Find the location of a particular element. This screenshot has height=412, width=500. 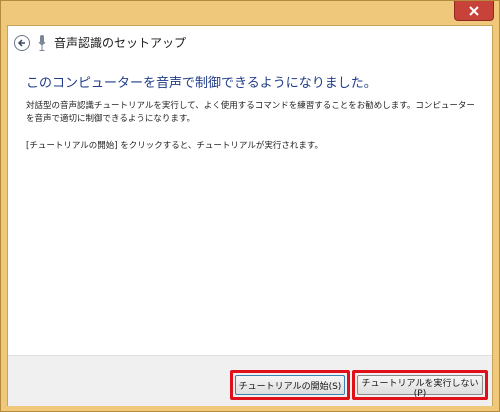

close-icon is located at coordinates (474, 10).